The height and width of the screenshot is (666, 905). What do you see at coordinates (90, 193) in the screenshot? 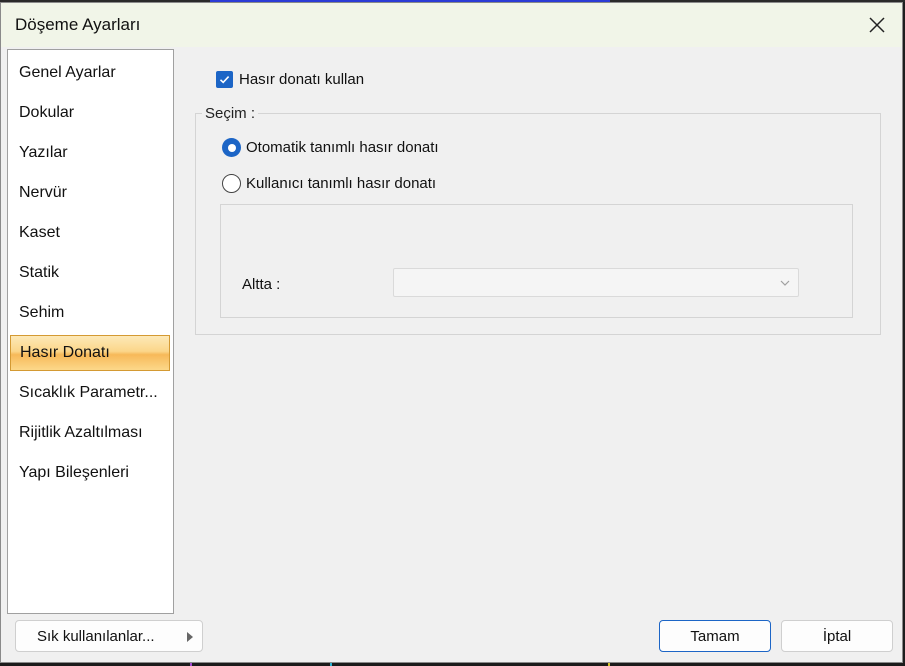
I see `sidebar-item-rib: Nervür` at bounding box center [90, 193].